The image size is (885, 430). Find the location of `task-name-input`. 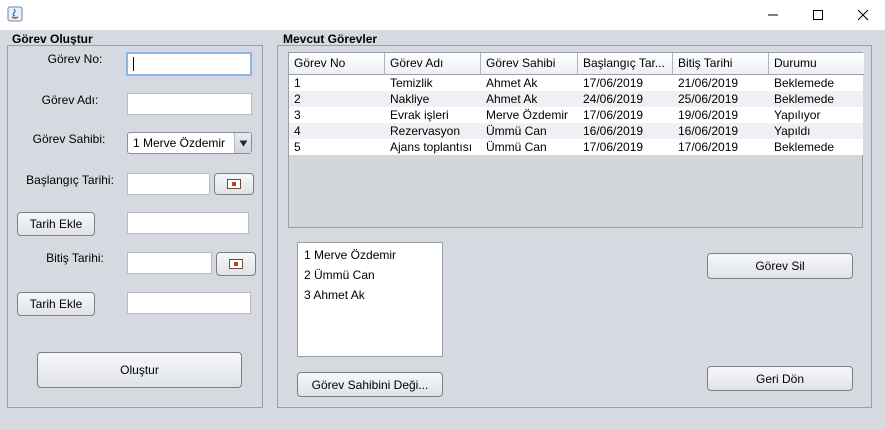

task-name-input is located at coordinates (189, 104).